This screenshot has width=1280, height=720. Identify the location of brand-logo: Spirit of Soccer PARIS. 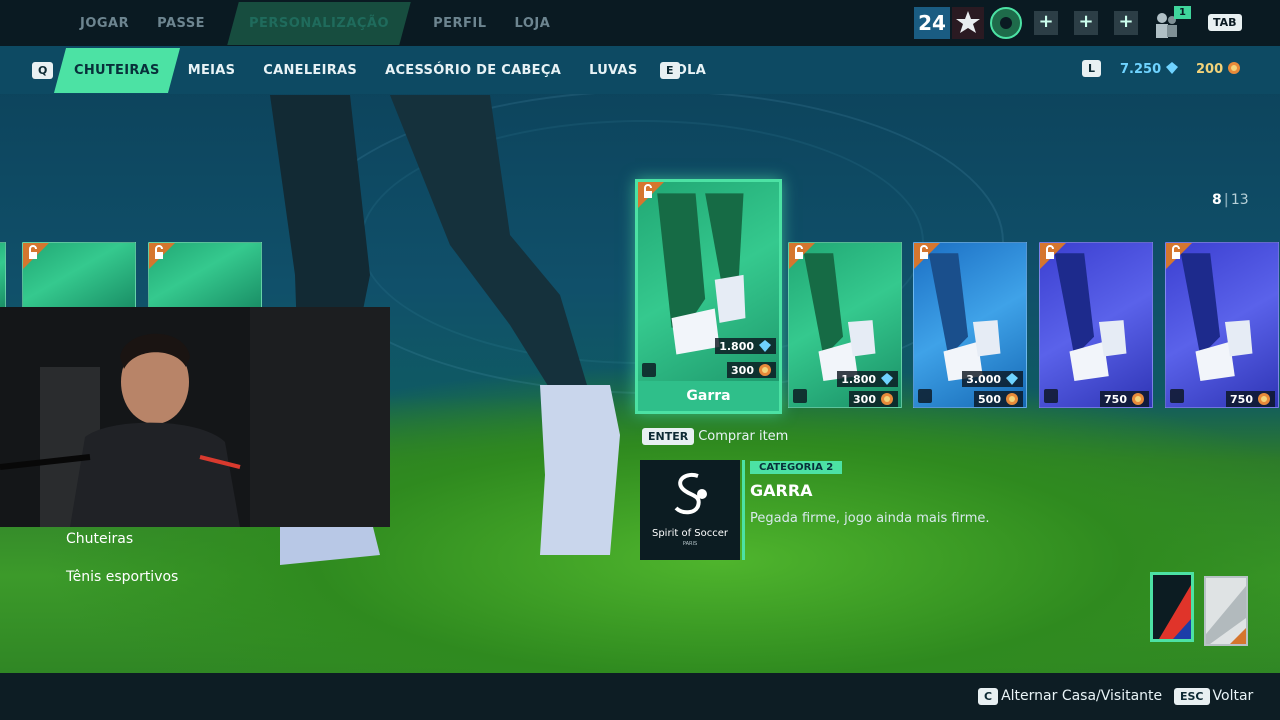
(690, 510).